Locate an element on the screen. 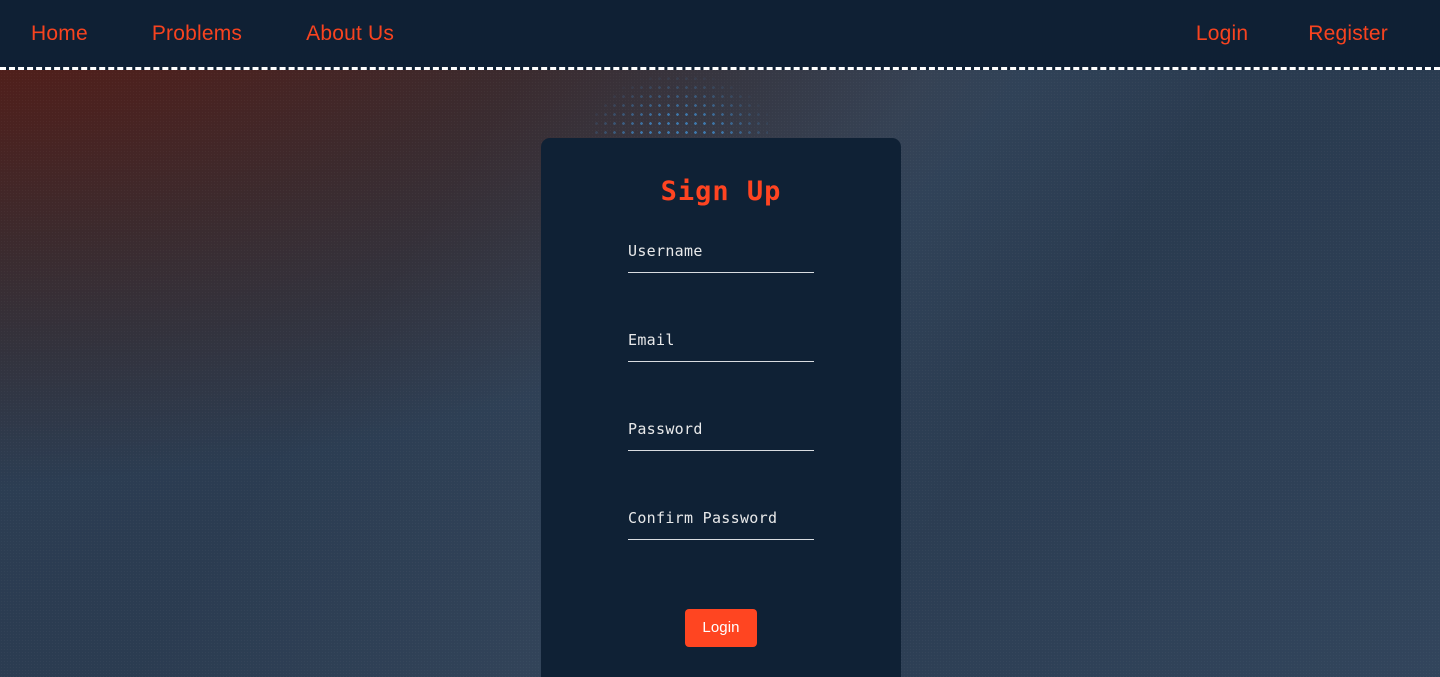  password-input is located at coordinates (721, 445).